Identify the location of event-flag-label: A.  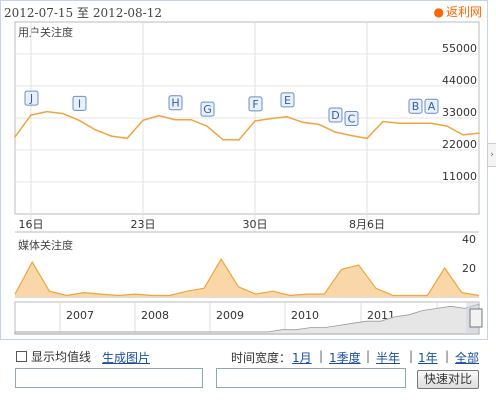
(432, 106).